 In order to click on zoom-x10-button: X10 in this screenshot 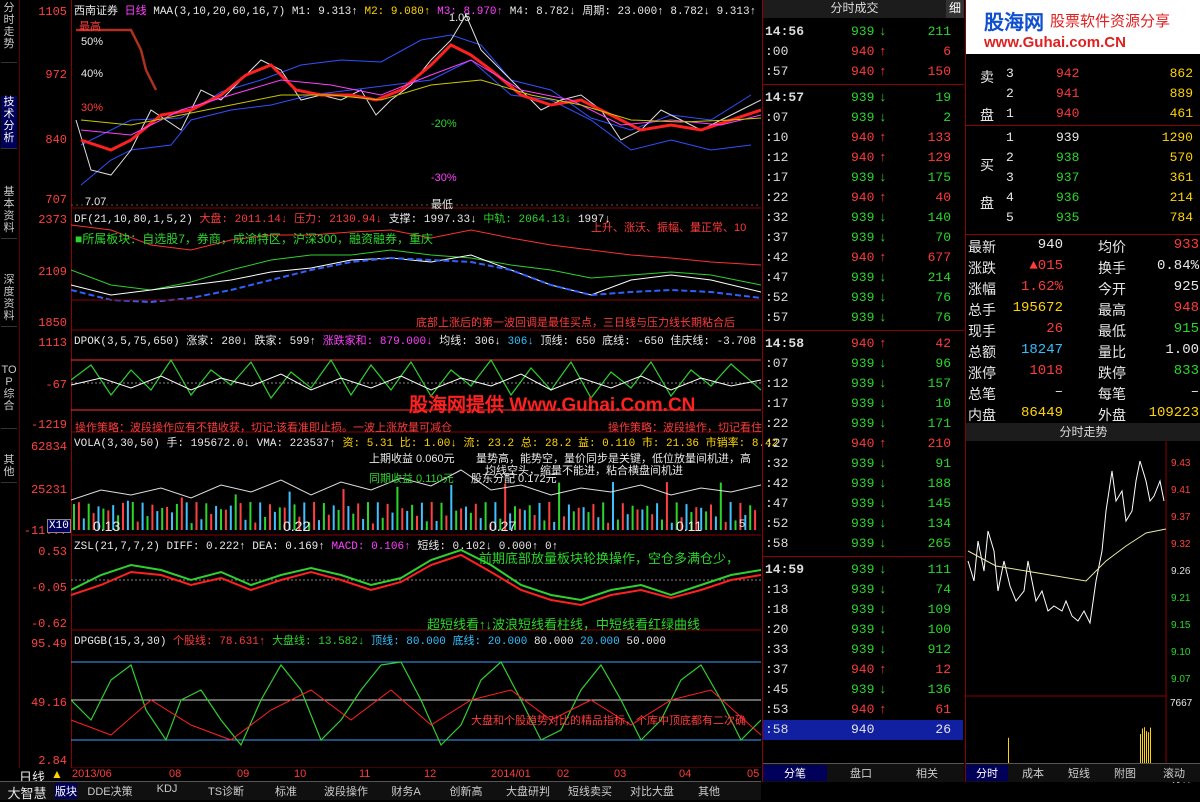, I will do `click(59, 526)`.